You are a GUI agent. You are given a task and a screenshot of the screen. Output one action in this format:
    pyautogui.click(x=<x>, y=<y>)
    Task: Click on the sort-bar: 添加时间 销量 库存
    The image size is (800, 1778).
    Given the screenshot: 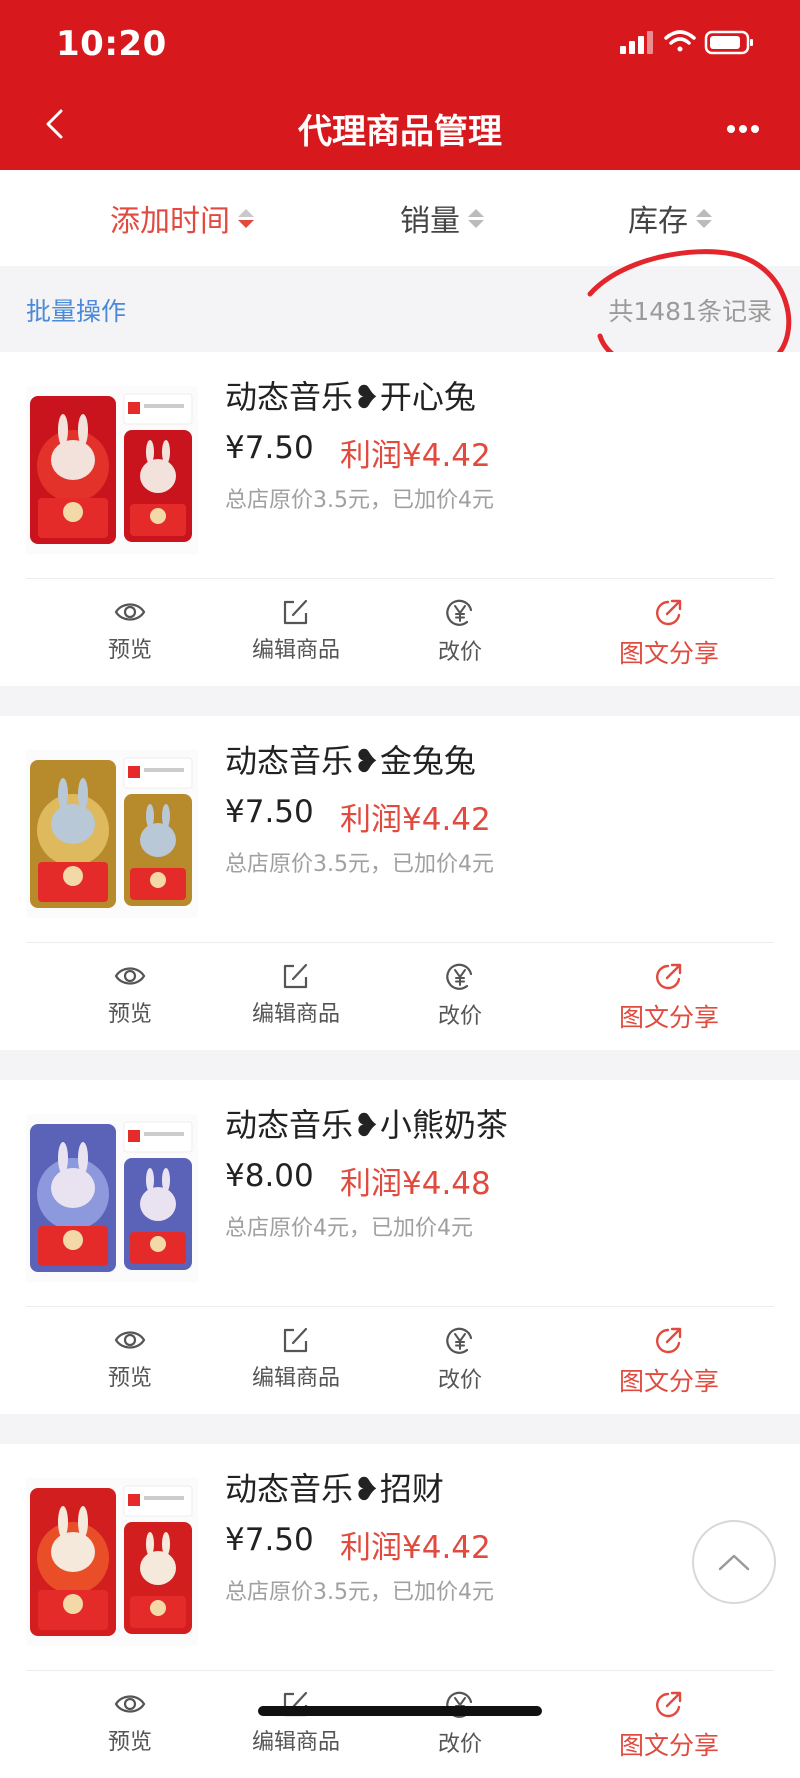 What is the action you would take?
    pyautogui.click(x=400, y=218)
    